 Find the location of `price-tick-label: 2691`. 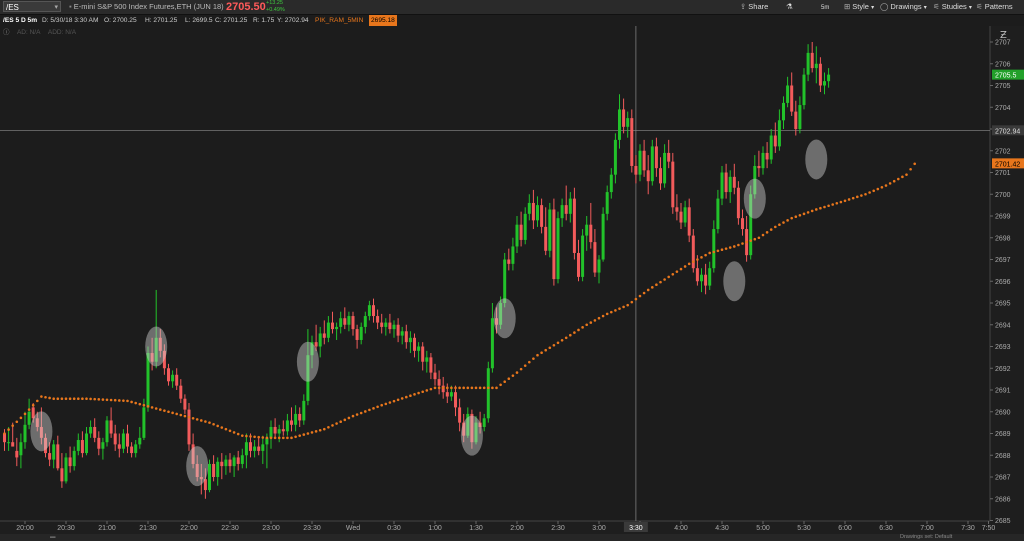

price-tick-label: 2691 is located at coordinates (1003, 391).